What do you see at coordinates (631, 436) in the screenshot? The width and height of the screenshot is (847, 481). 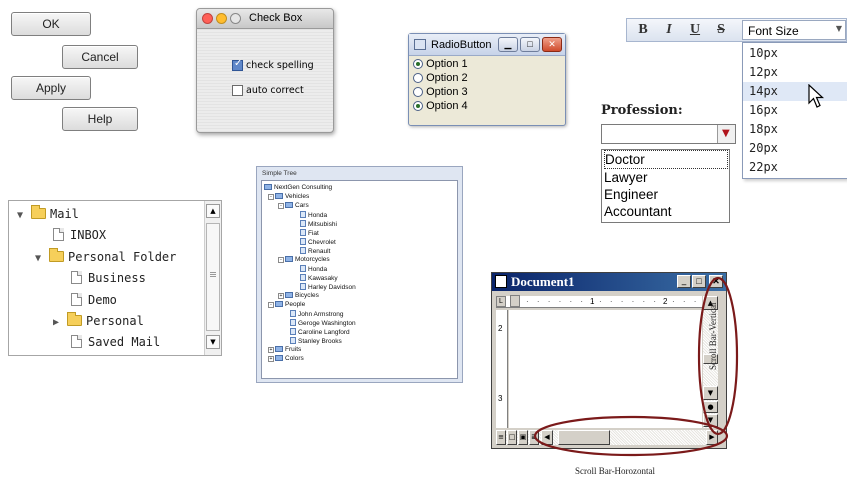 I see `horizontal-scrollbar-highlight` at bounding box center [631, 436].